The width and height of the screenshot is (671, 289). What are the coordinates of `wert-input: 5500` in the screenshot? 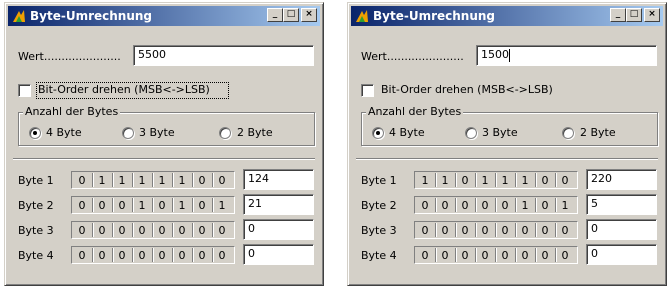 It's located at (223, 55).